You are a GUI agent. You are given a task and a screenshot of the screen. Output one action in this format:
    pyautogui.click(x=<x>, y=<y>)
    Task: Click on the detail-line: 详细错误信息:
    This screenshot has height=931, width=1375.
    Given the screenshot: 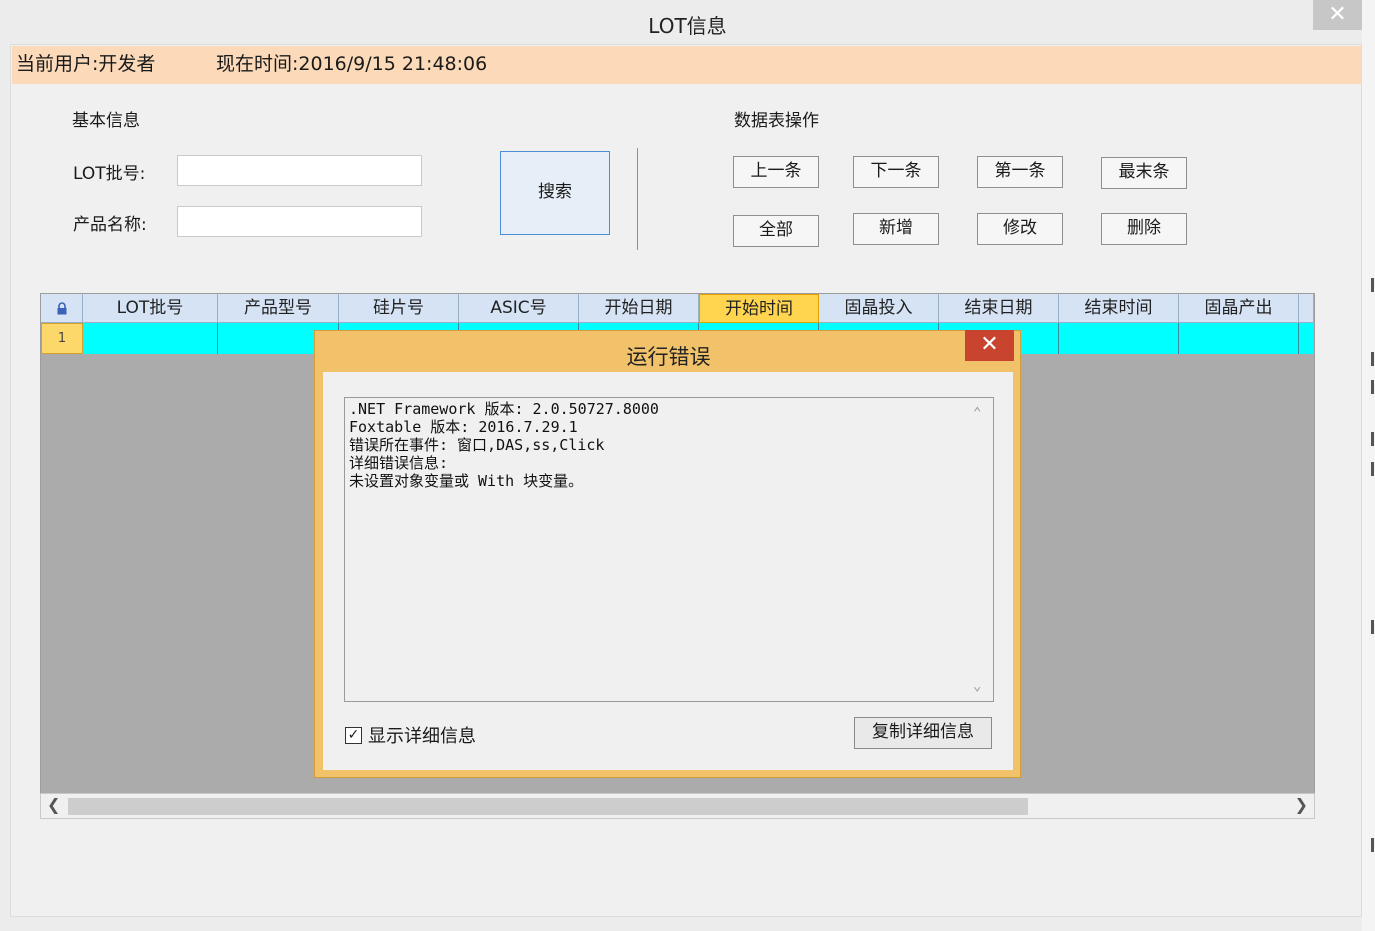 What is the action you would take?
    pyautogui.click(x=399, y=463)
    